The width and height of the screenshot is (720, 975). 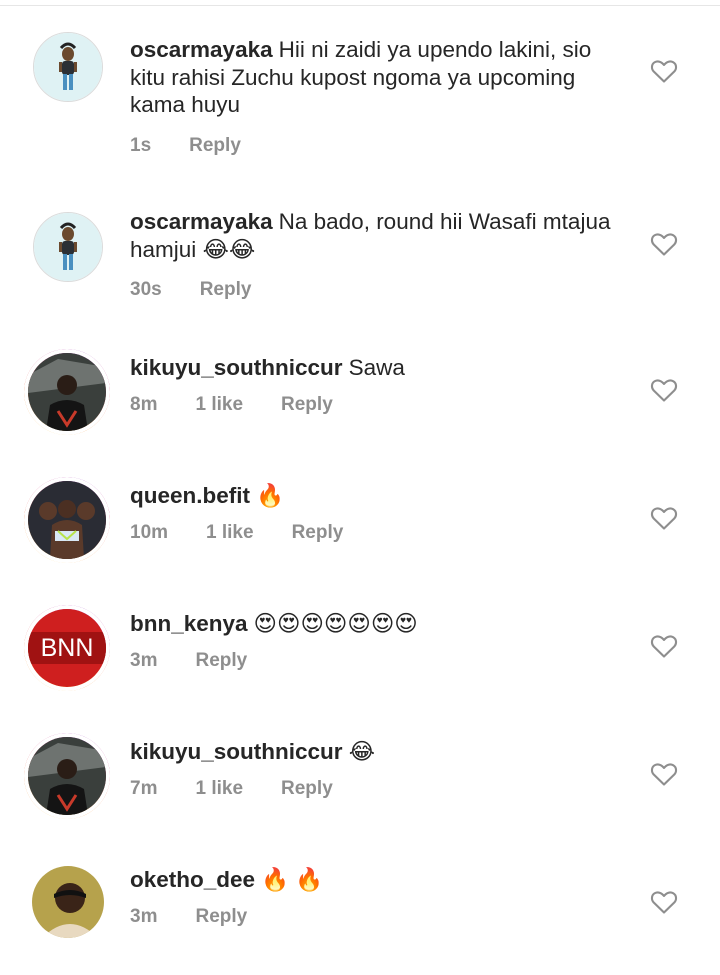 I want to click on comment-username: bnn_kenya, so click(x=189, y=623).